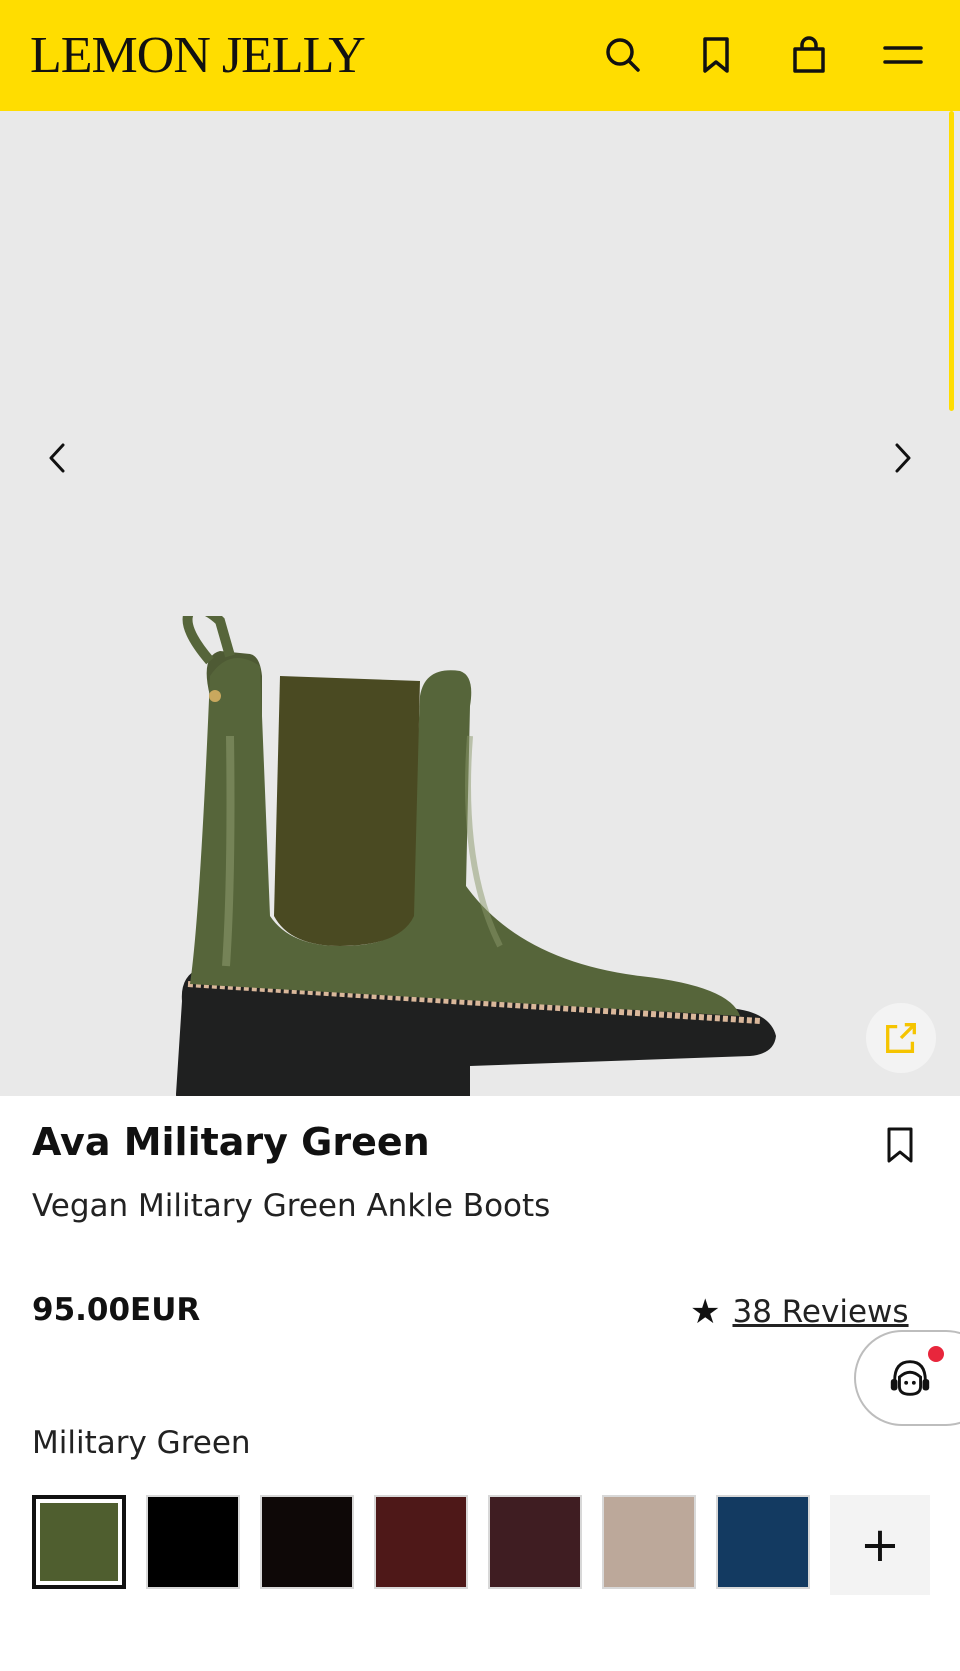 The image size is (960, 1671). I want to click on prev-image-button, so click(58, 458).